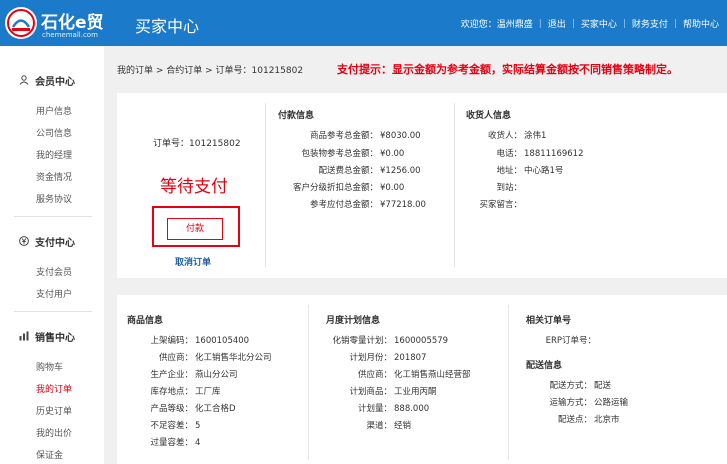  I want to click on sidebar-item-cart: 购物车, so click(49, 366).